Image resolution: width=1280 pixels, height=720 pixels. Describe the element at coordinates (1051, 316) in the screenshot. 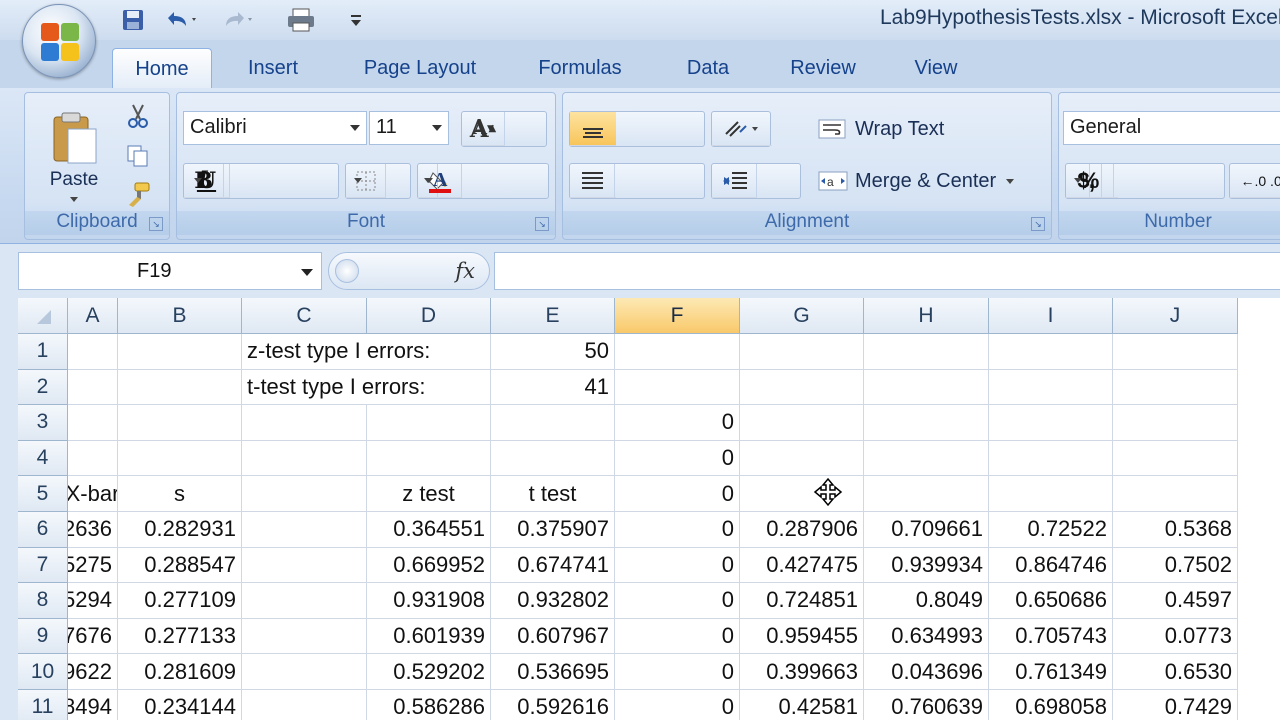

I see `column-header-i: I` at that location.